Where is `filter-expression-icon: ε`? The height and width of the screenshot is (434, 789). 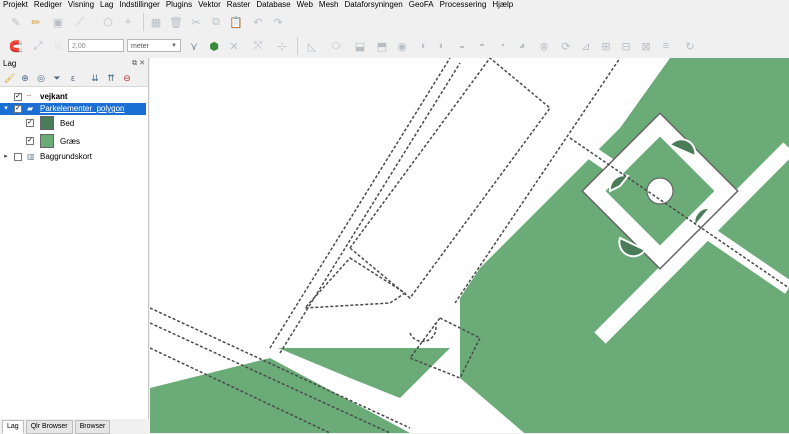
filter-expression-icon: ε is located at coordinates (73, 78).